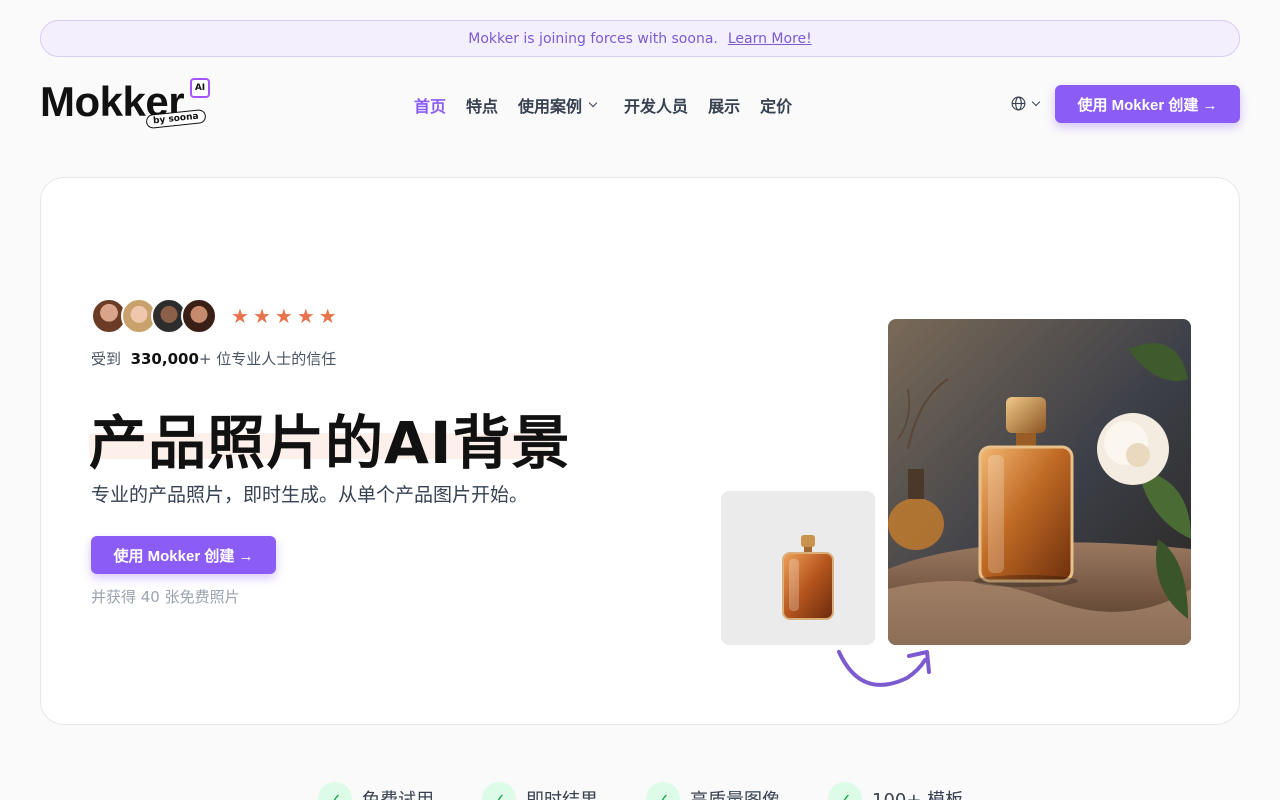  Describe the element at coordinates (1039, 482) in the screenshot. I see `product-generated-image` at that location.